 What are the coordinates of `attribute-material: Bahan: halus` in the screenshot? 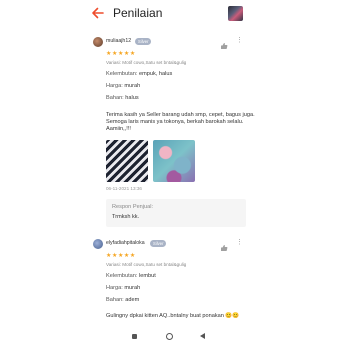 It's located at (122, 98).